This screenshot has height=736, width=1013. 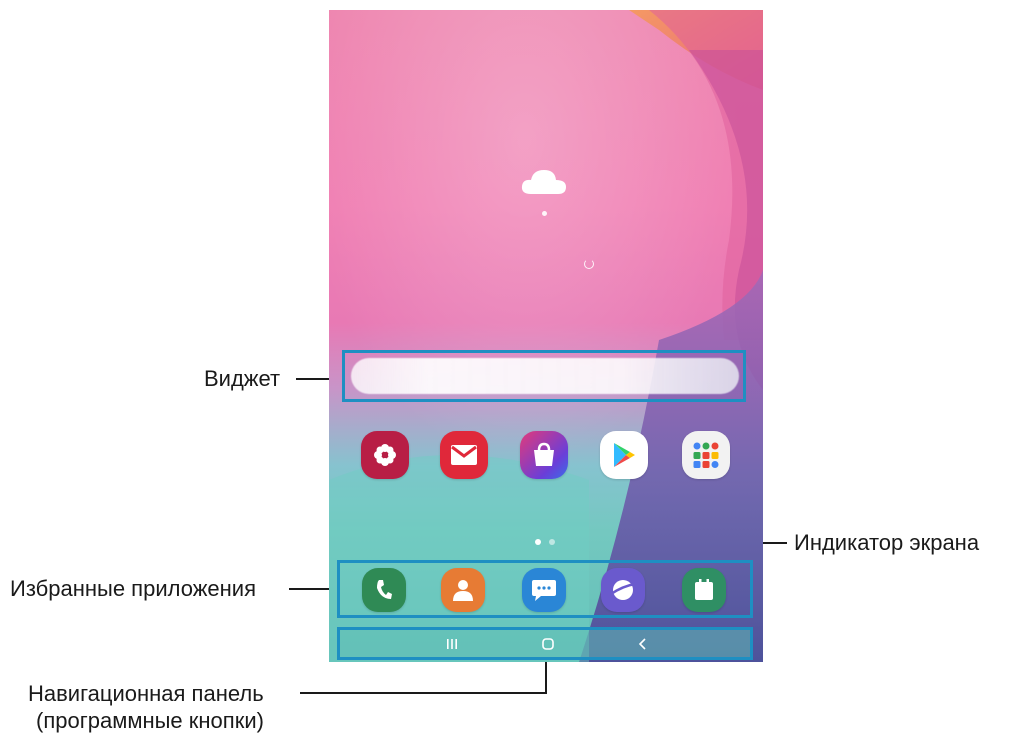 I want to click on widget-label: Виджет, so click(x=242, y=378).